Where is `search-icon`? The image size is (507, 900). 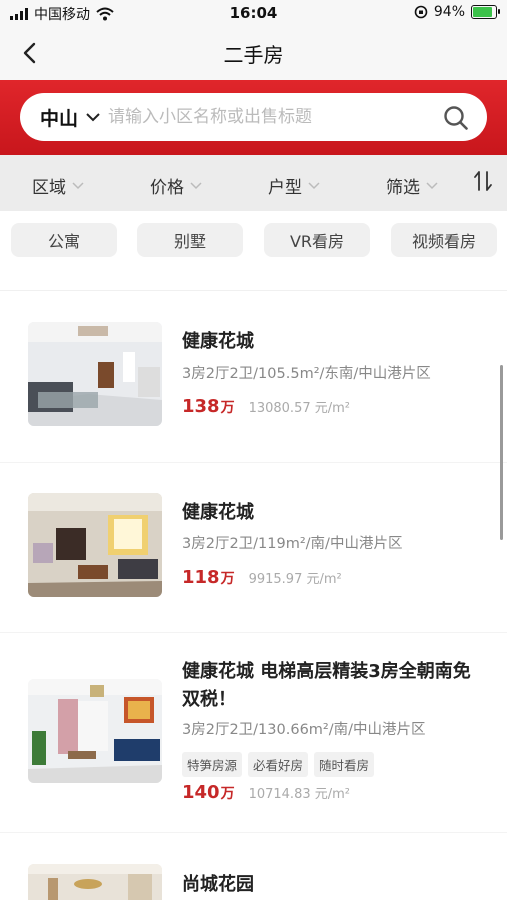 search-icon is located at coordinates (456, 120).